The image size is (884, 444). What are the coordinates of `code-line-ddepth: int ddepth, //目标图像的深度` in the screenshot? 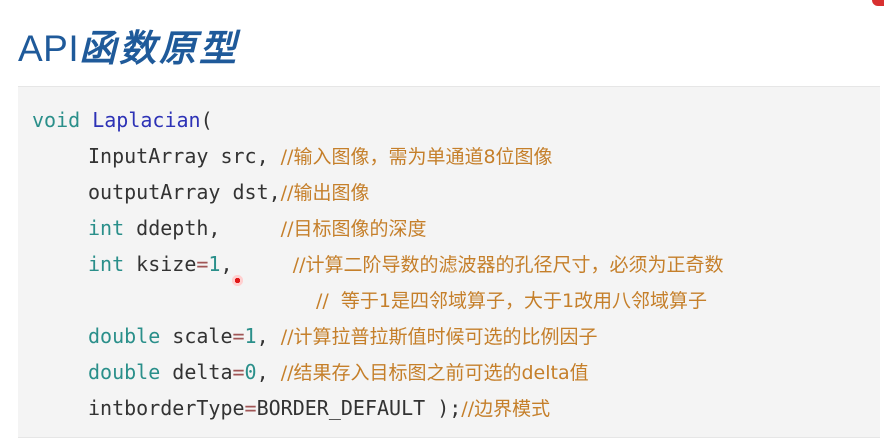 It's located at (257, 228).